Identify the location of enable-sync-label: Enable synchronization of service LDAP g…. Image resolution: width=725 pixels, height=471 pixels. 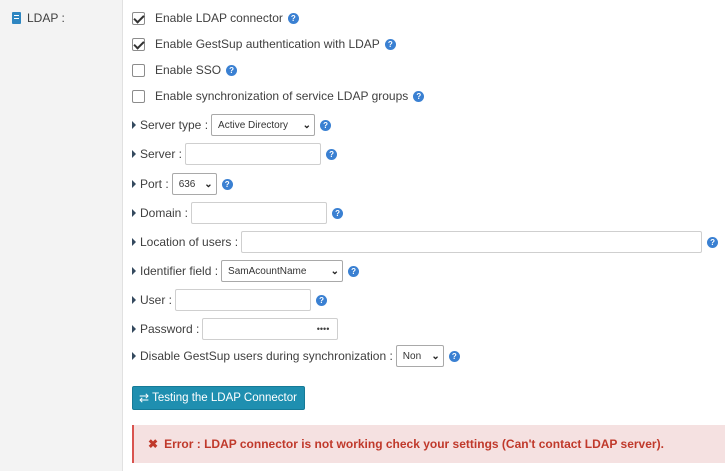
(282, 96).